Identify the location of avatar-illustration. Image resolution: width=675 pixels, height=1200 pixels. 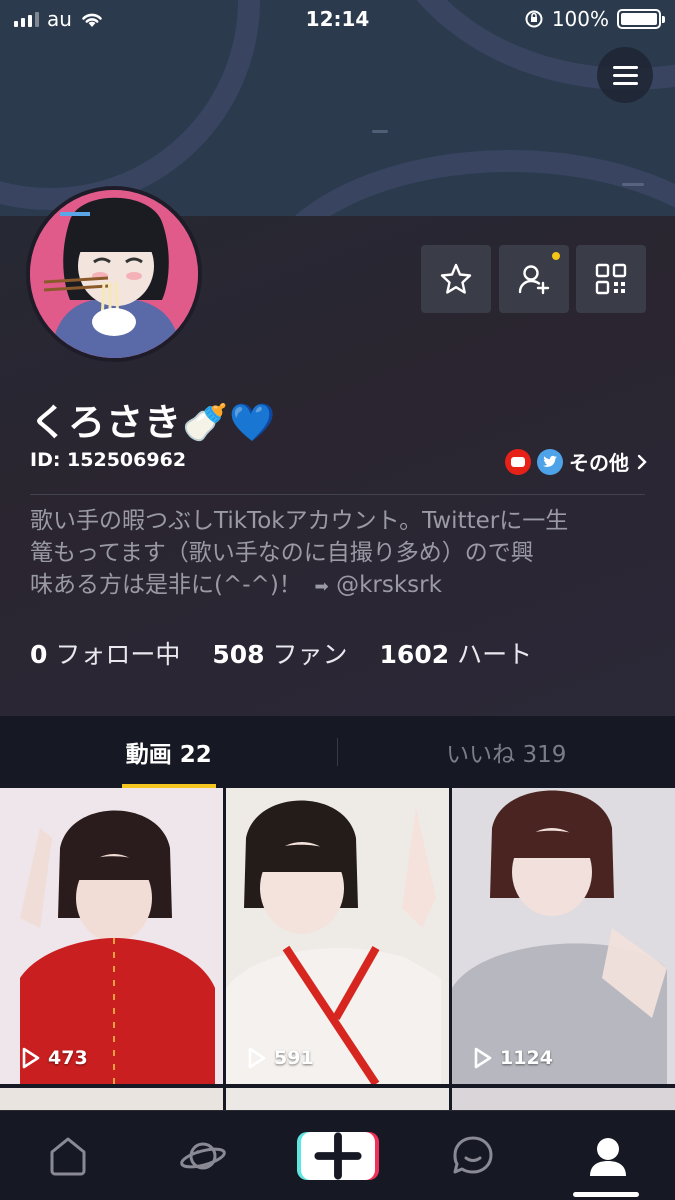
(114, 274).